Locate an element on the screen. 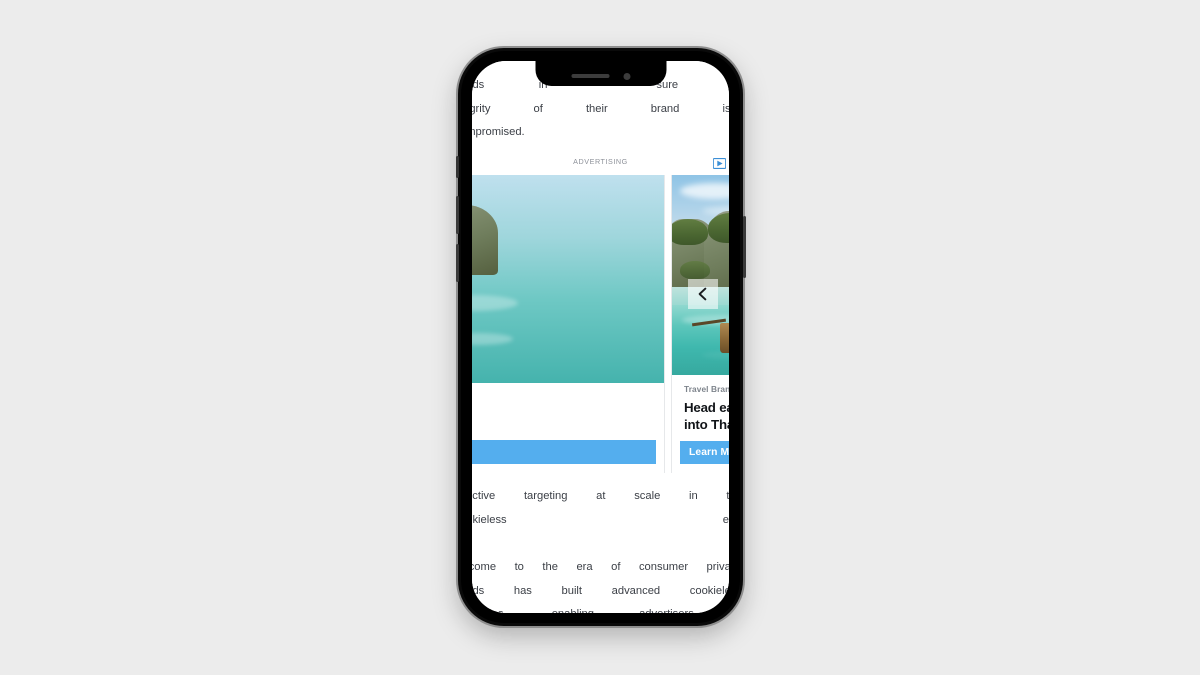 This screenshot has width=1200, height=675. ad-label-row: ADVERTISING is located at coordinates (600, 164).